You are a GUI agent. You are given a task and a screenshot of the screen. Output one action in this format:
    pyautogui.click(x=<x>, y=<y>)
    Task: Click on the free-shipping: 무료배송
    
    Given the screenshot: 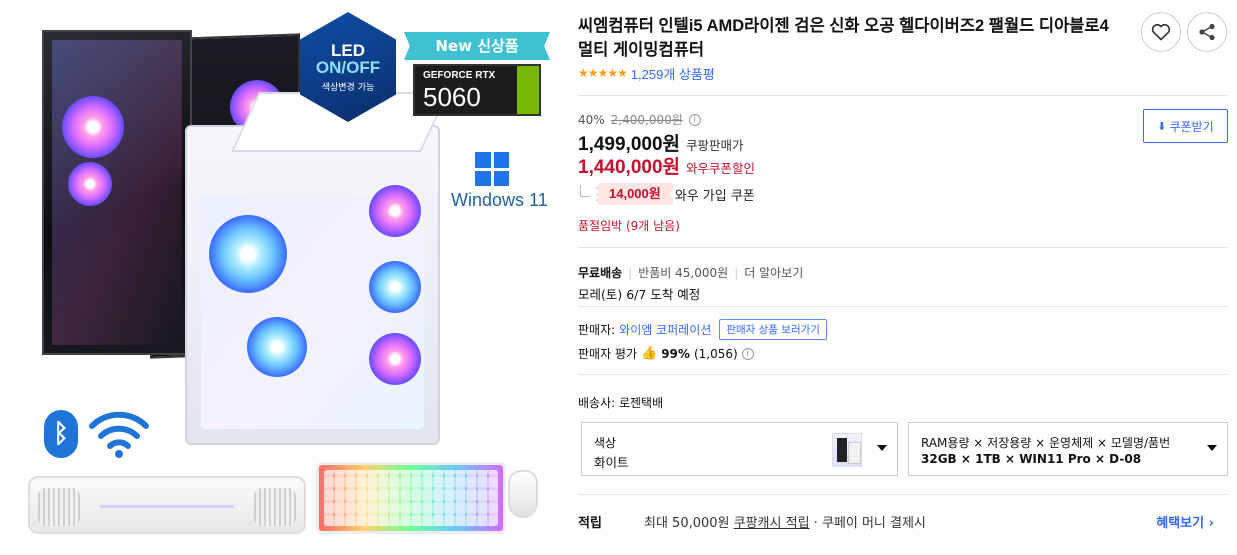 What is the action you would take?
    pyautogui.click(x=600, y=273)
    